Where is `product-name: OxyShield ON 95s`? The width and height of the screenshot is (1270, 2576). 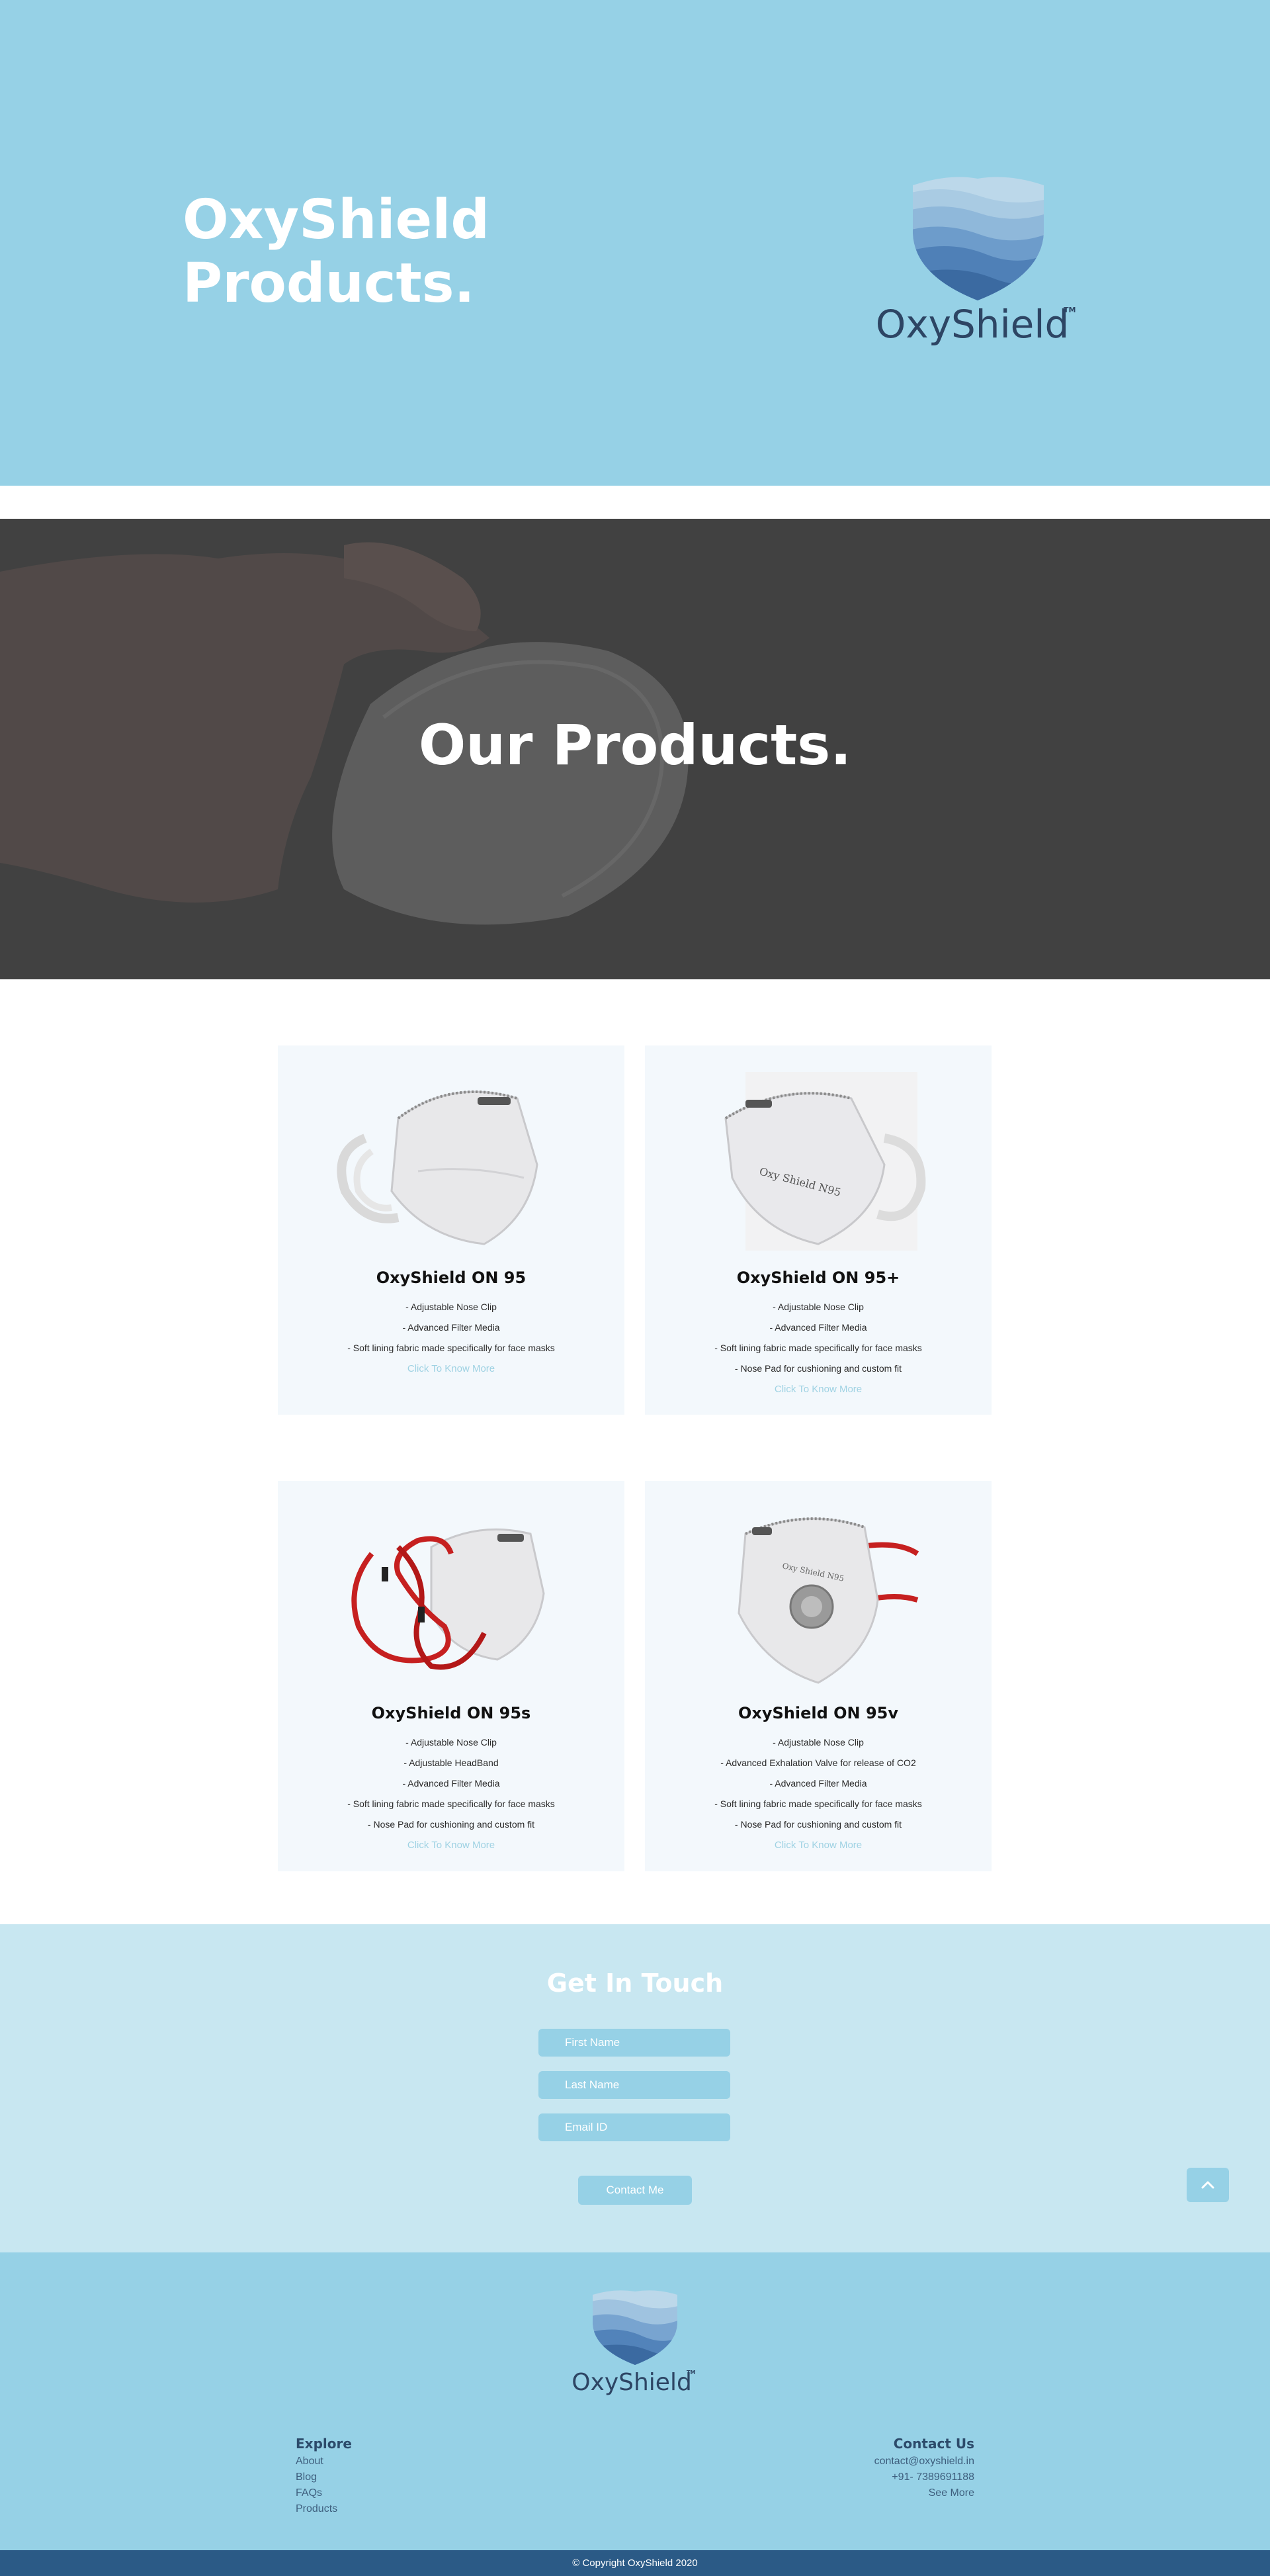
product-name: OxyShield ON 95s is located at coordinates (451, 1713).